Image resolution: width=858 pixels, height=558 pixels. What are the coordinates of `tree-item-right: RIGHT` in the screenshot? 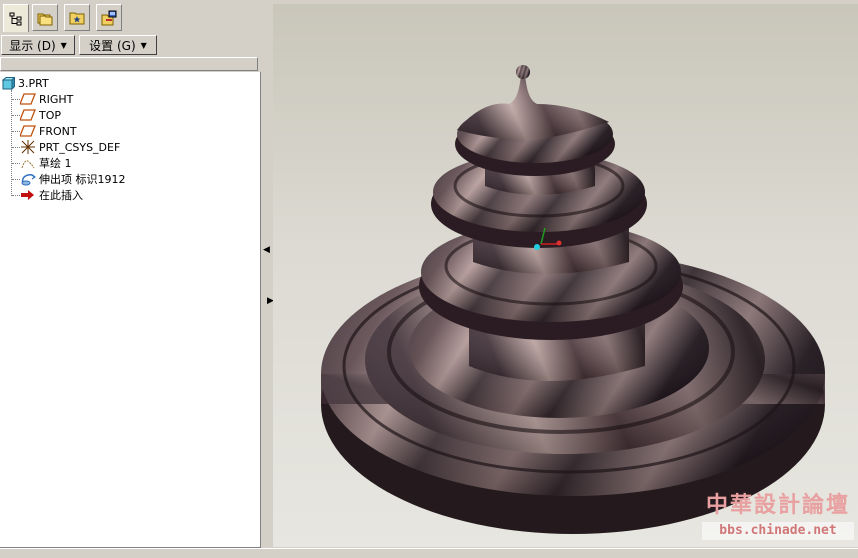 It's located at (46, 99).